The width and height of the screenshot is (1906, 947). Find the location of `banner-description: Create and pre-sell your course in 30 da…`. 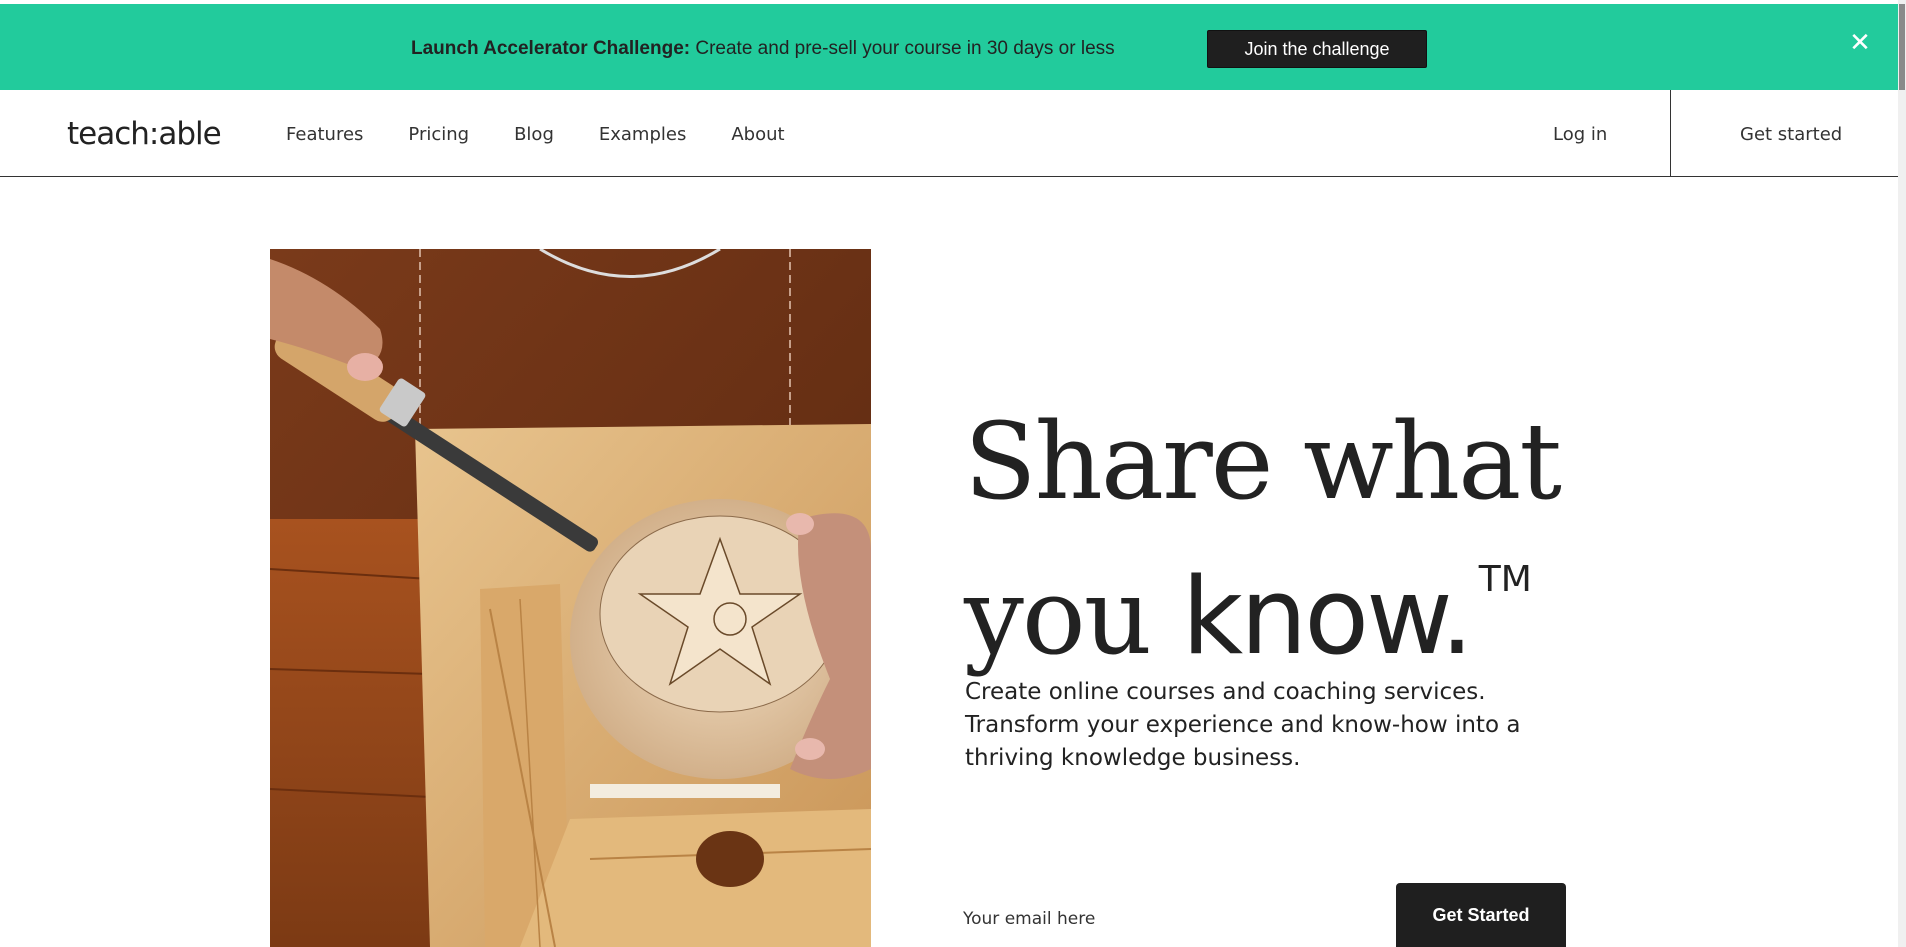

banner-description: Create and pre-sell your course in 30 da… is located at coordinates (905, 48).